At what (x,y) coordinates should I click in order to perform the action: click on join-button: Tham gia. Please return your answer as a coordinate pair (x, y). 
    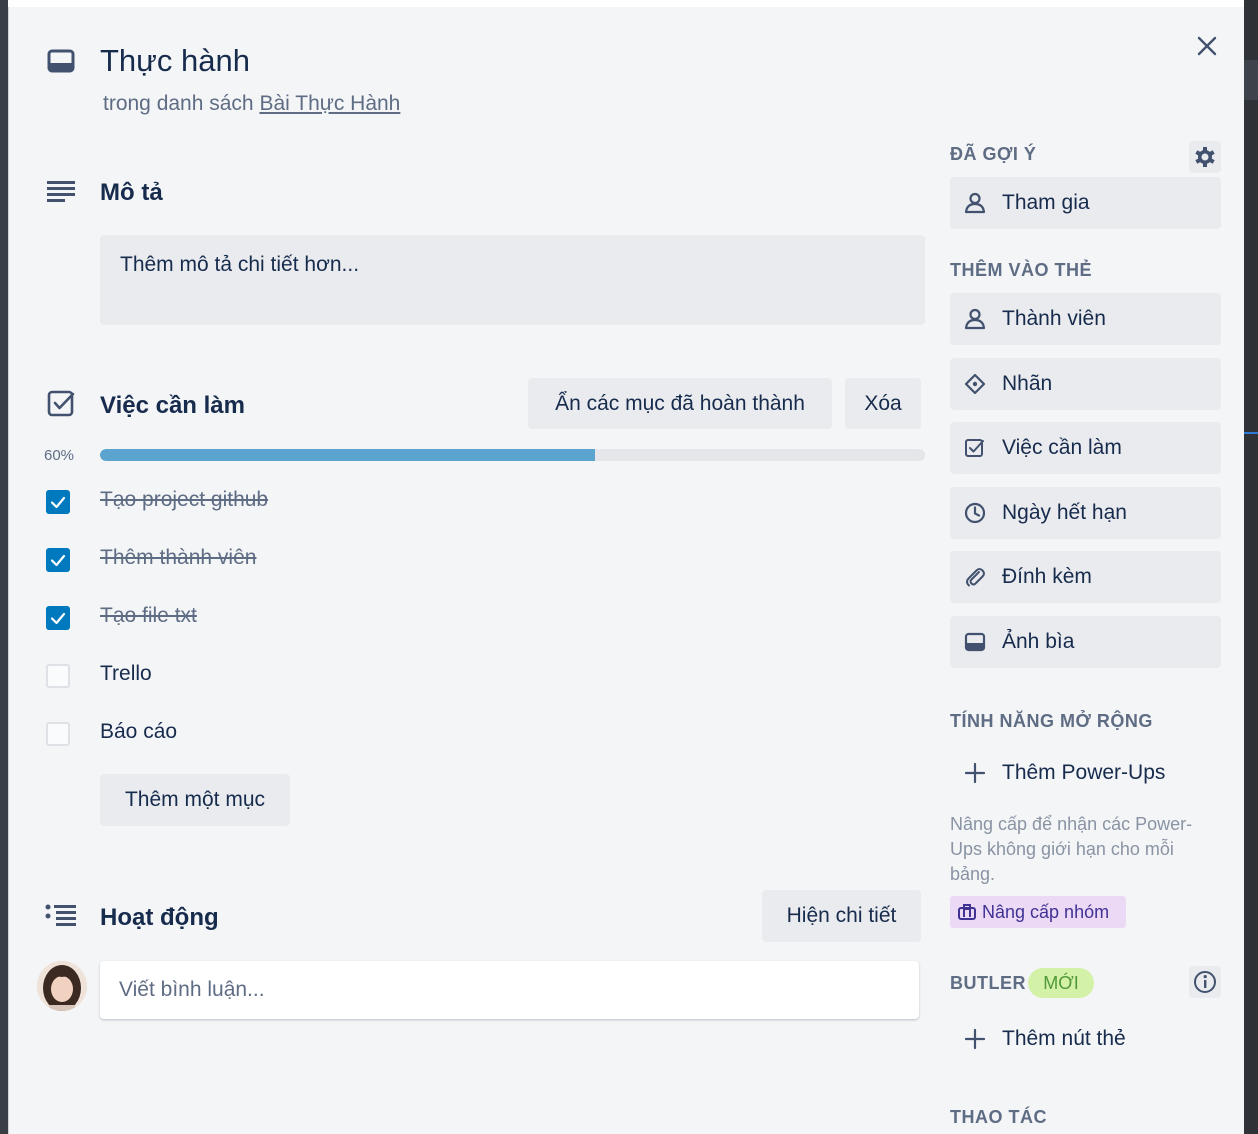
    Looking at the image, I should click on (1085, 203).